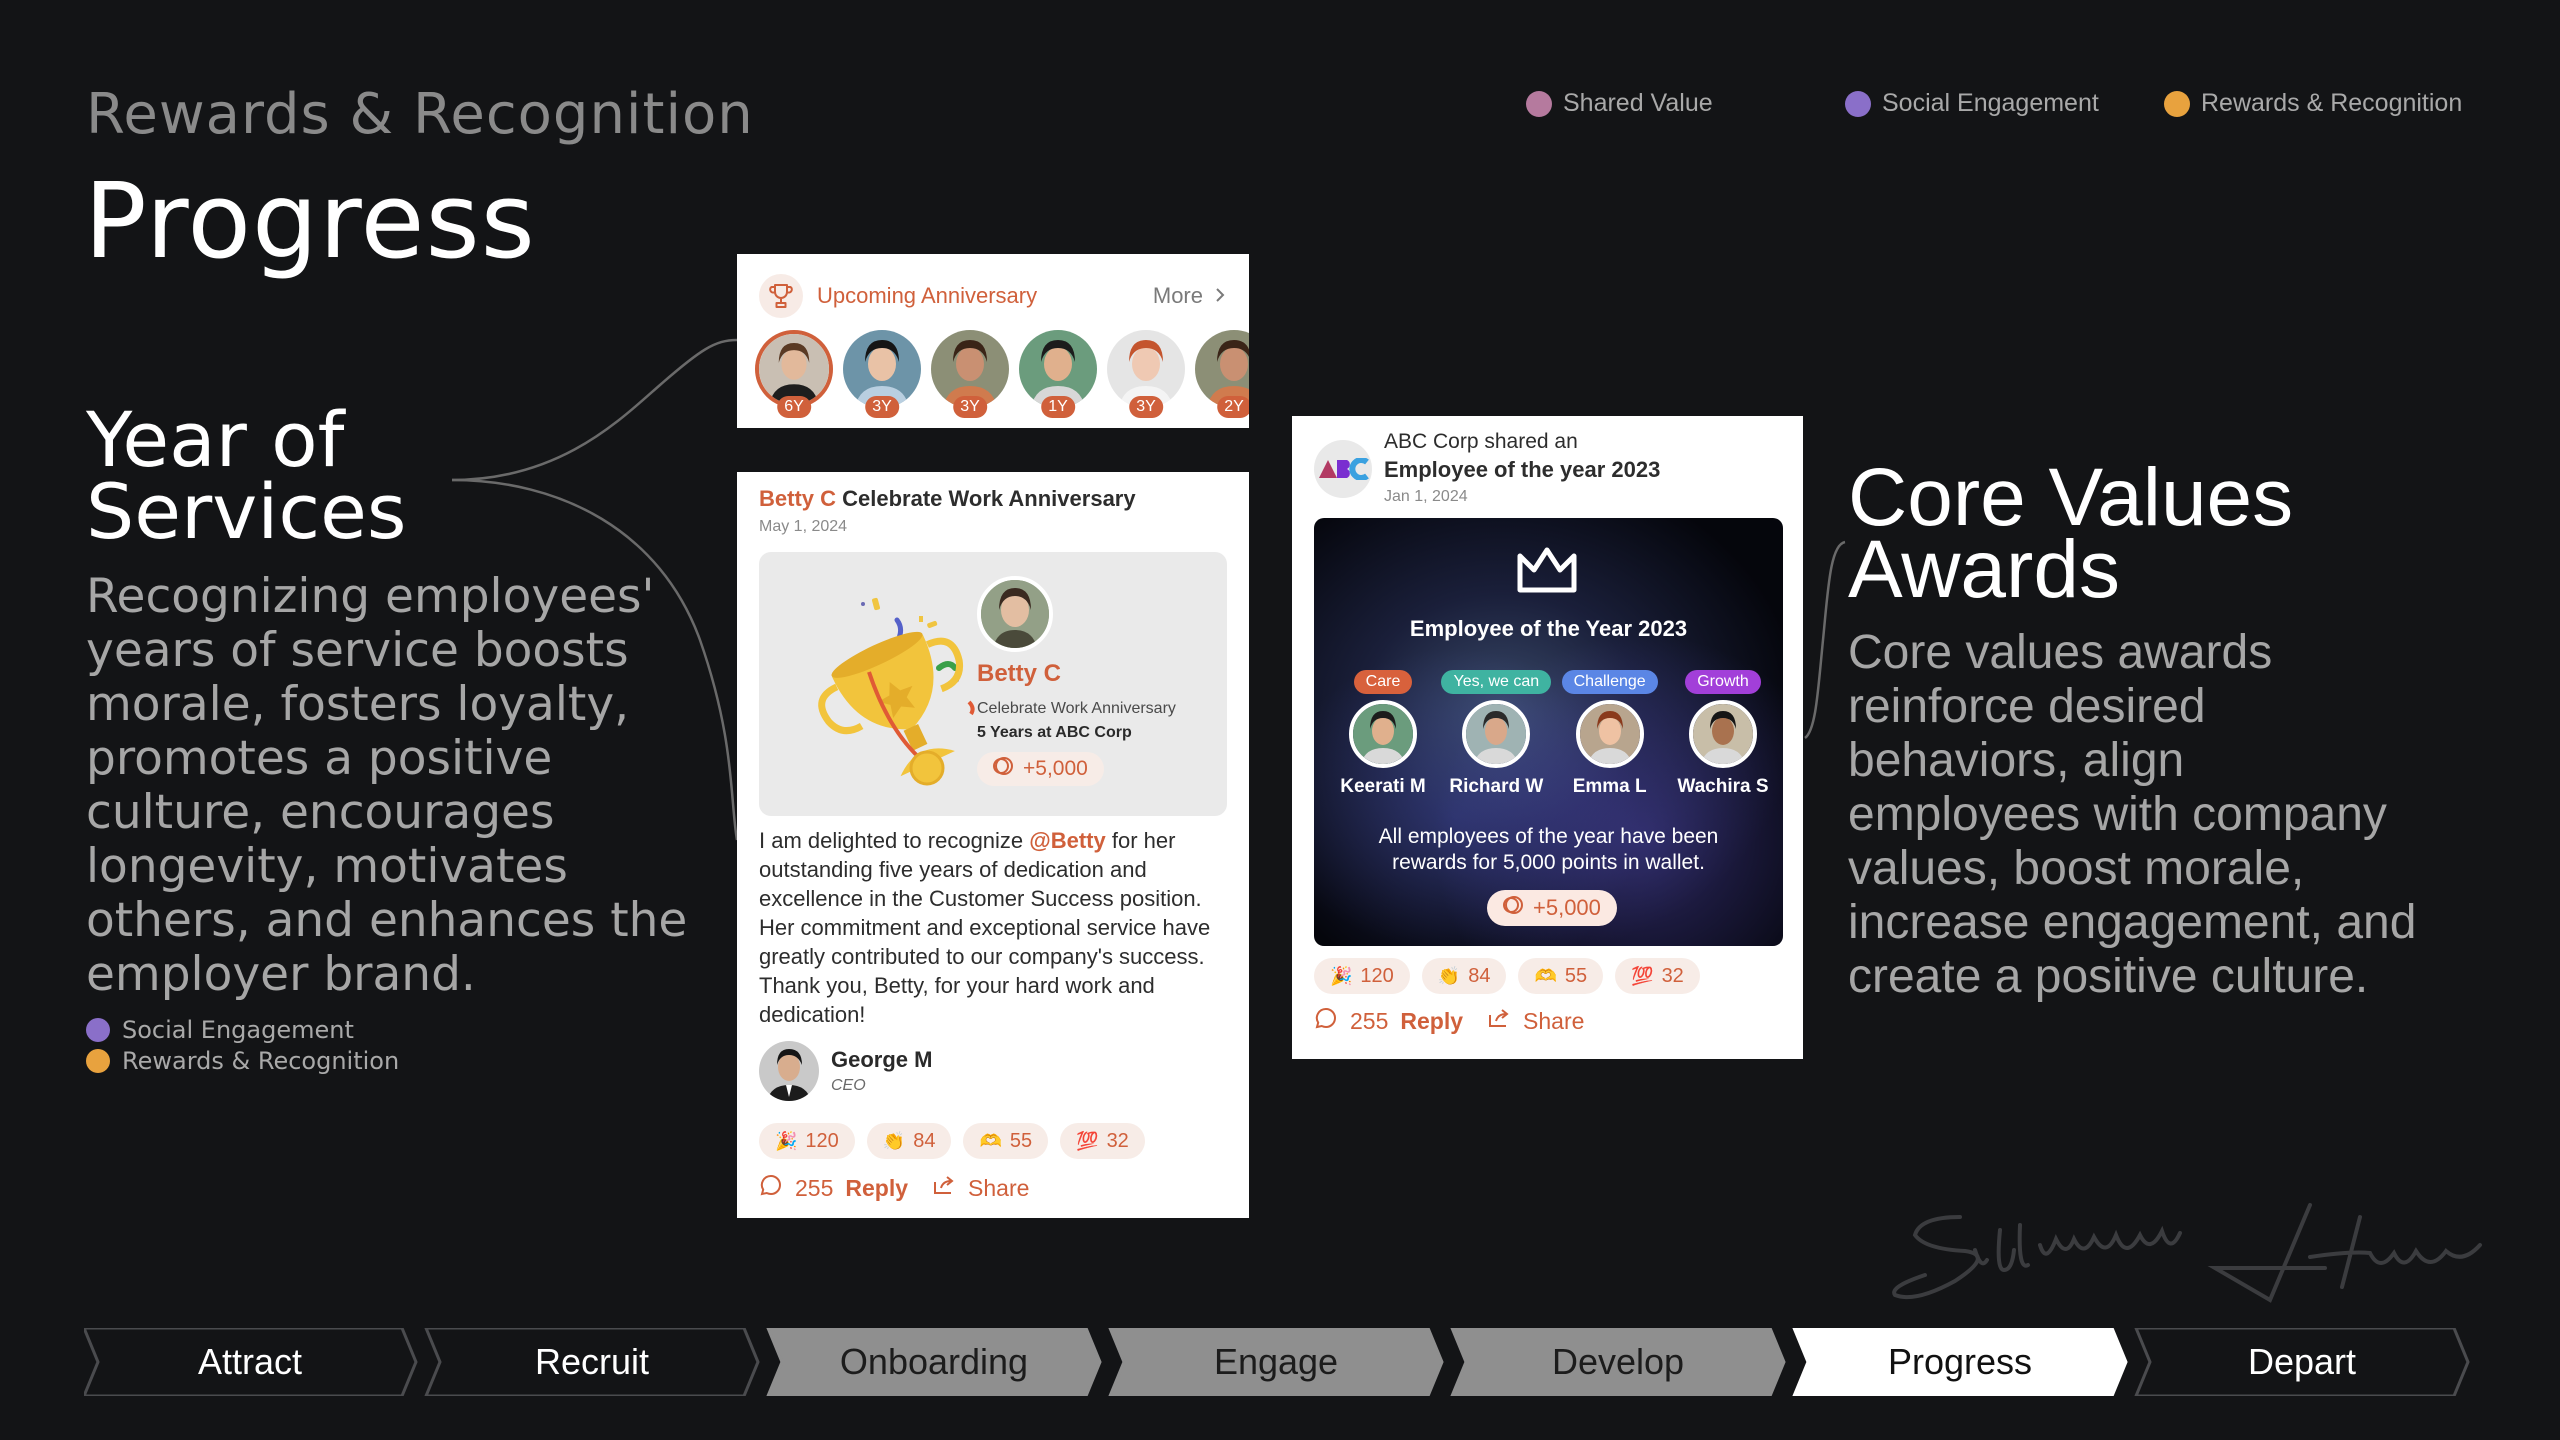 This screenshot has width=2560, height=1440. Describe the element at coordinates (1233, 407) in the screenshot. I see `years-badge: 2Y` at that location.